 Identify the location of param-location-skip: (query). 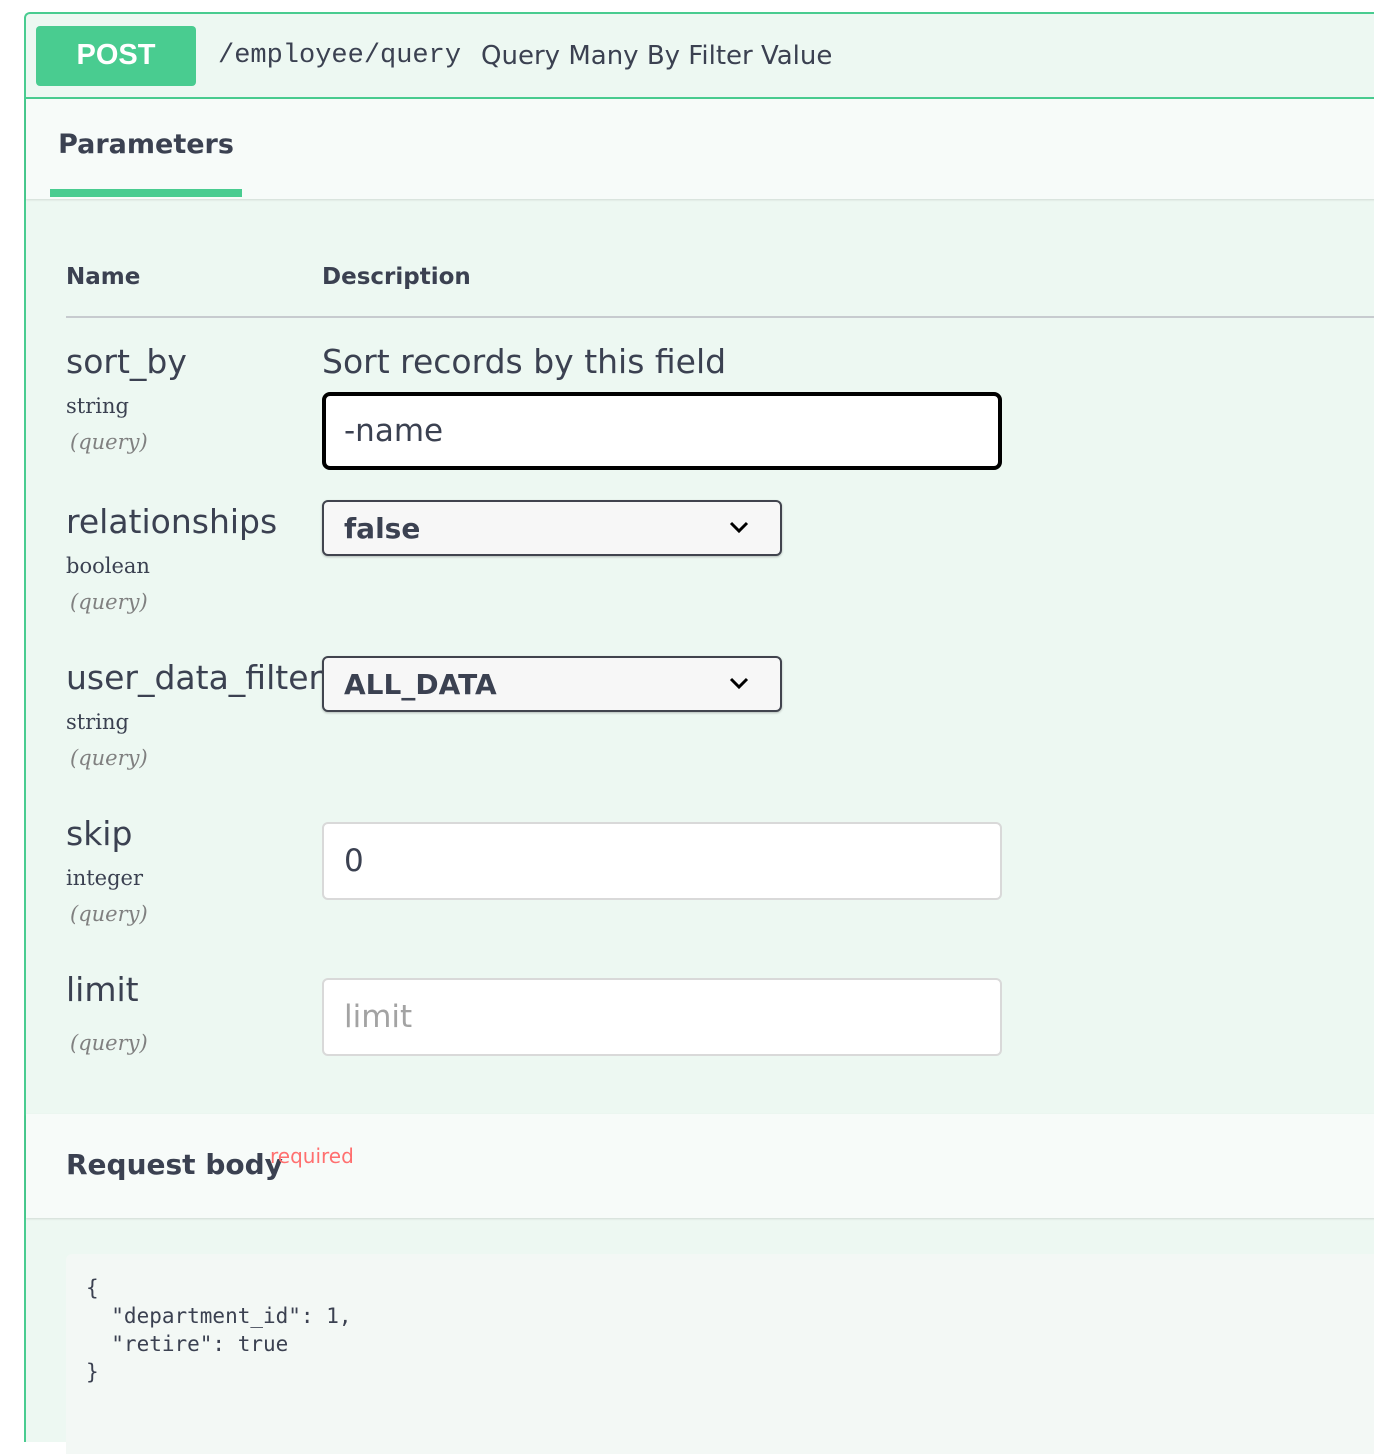
(109, 914).